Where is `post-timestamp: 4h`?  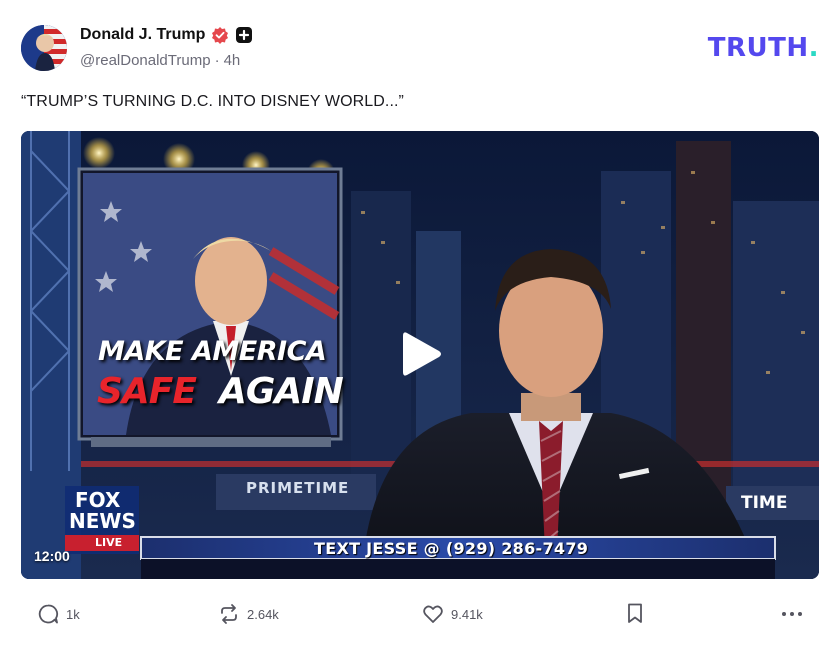
post-timestamp: 4h is located at coordinates (232, 60).